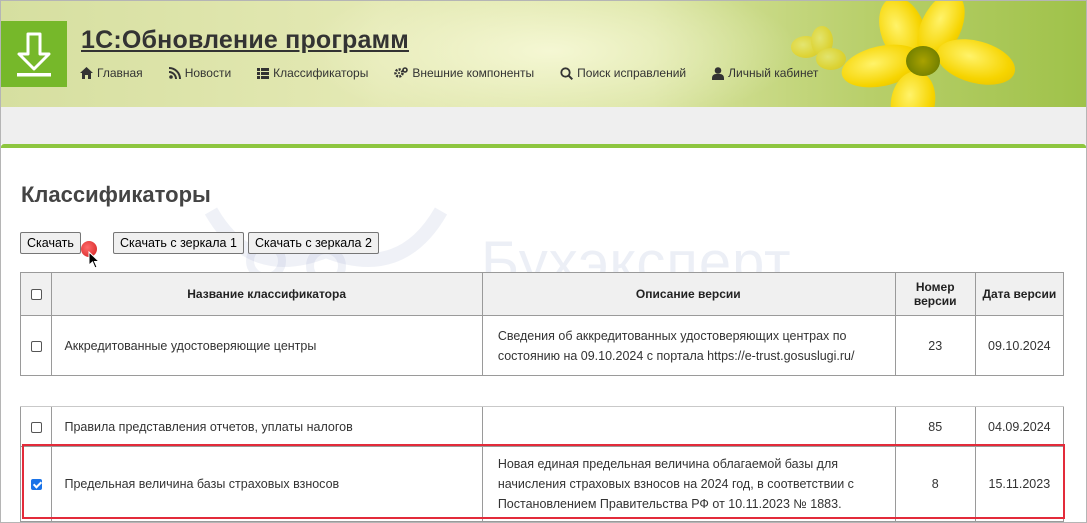  What do you see at coordinates (543, 125) in the screenshot?
I see `sub-bar` at bounding box center [543, 125].